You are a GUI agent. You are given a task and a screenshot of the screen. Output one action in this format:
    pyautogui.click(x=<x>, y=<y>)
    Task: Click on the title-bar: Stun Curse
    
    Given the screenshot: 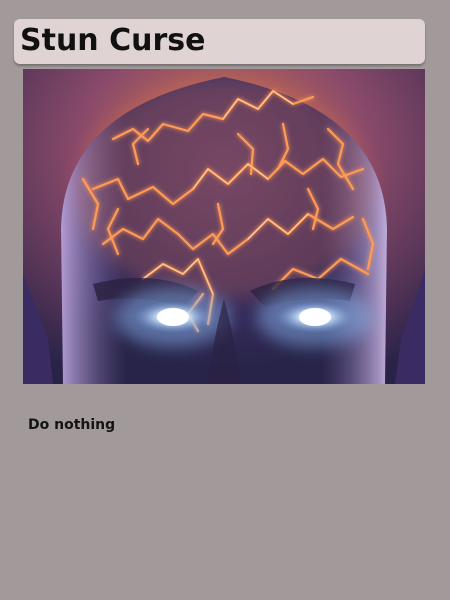 What is the action you would take?
    pyautogui.click(x=219, y=41)
    